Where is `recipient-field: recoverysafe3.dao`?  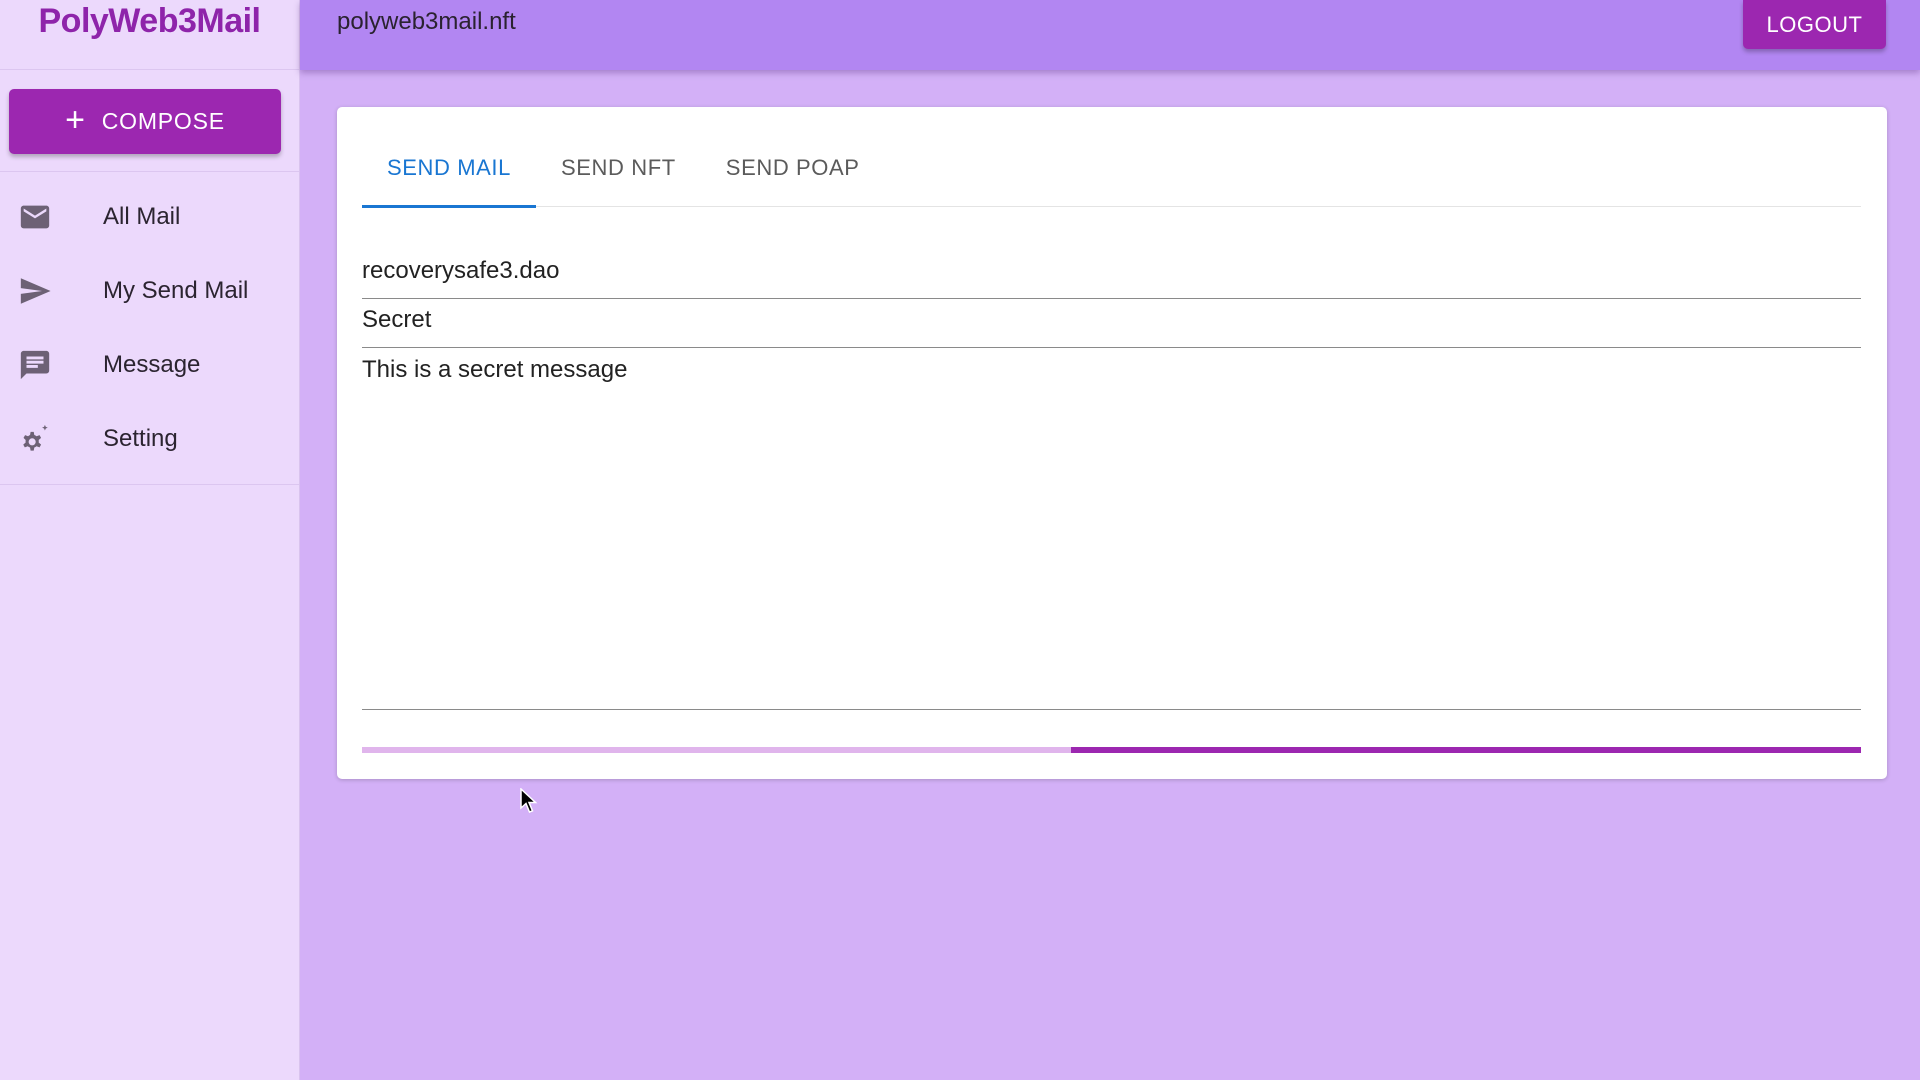
recipient-field: recoverysafe3.dao is located at coordinates (1111, 278).